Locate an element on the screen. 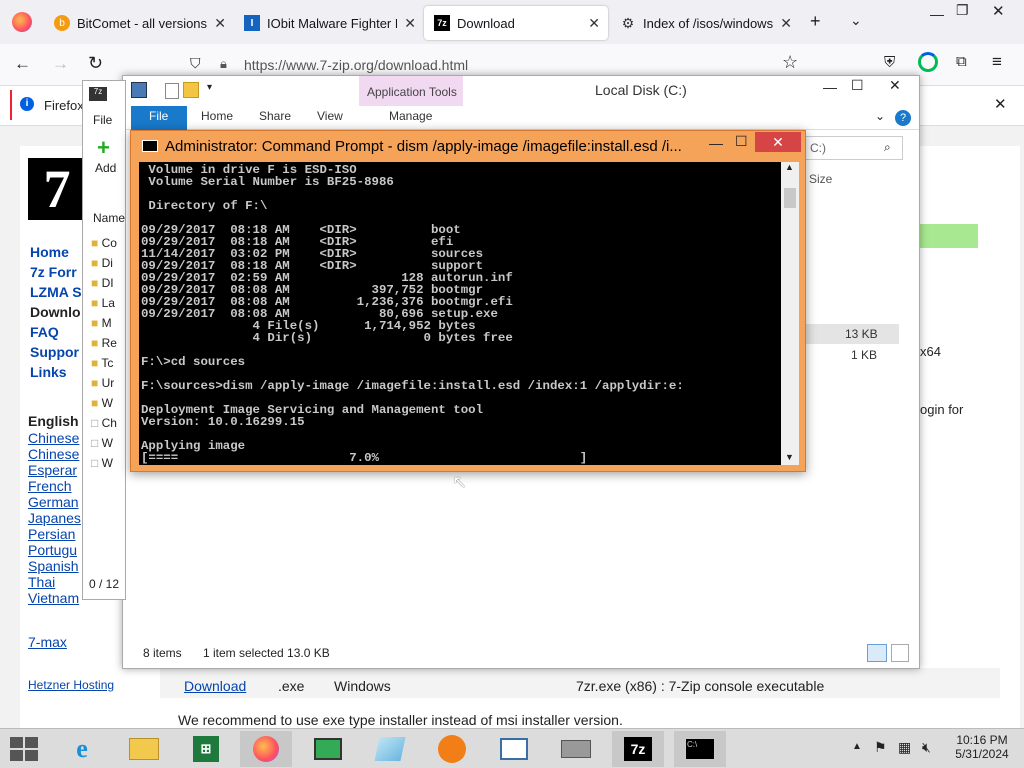  lock-icon: 🔒︎ is located at coordinates (223, 64).